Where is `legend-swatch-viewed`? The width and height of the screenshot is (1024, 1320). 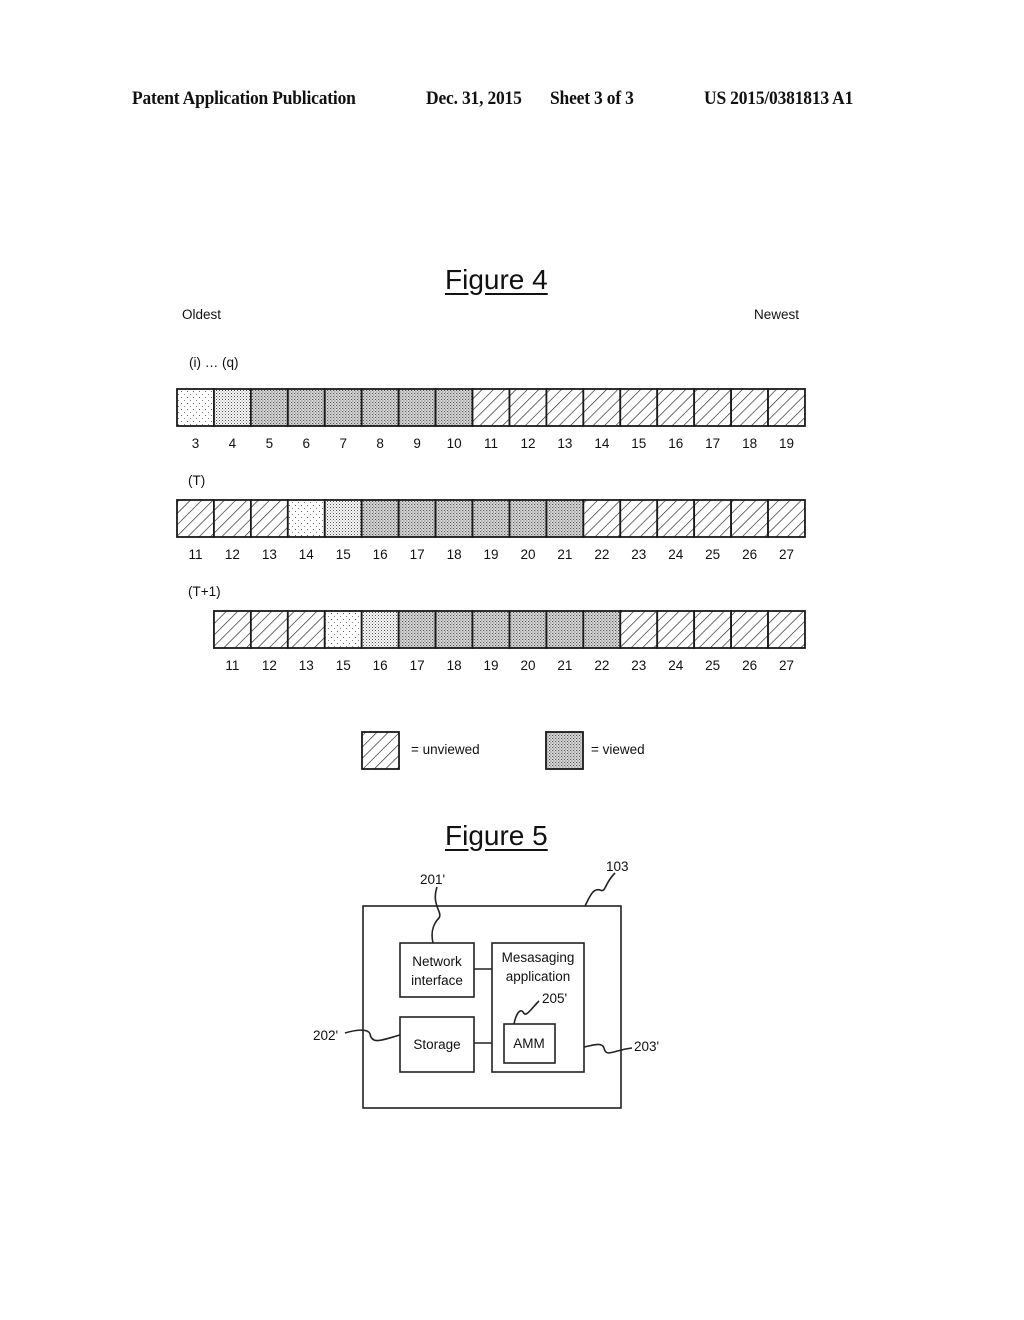
legend-swatch-viewed is located at coordinates (564, 750).